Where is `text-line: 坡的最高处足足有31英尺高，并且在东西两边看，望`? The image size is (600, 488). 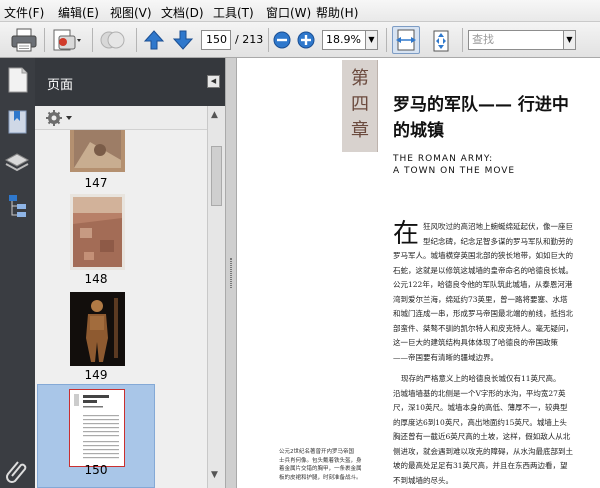 text-line: 坡的最高处足足有31英尺高，并且在东西两边看，望 is located at coordinates (480, 465).